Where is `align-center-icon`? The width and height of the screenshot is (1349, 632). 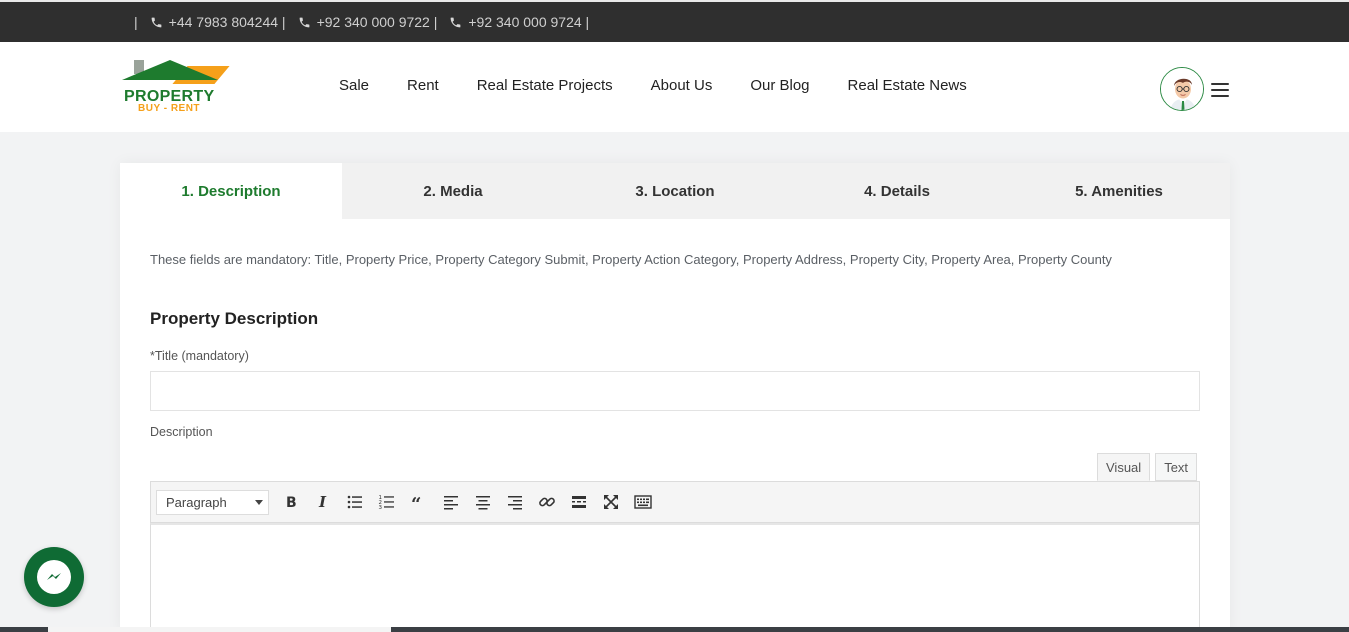
align-center-icon is located at coordinates (483, 503).